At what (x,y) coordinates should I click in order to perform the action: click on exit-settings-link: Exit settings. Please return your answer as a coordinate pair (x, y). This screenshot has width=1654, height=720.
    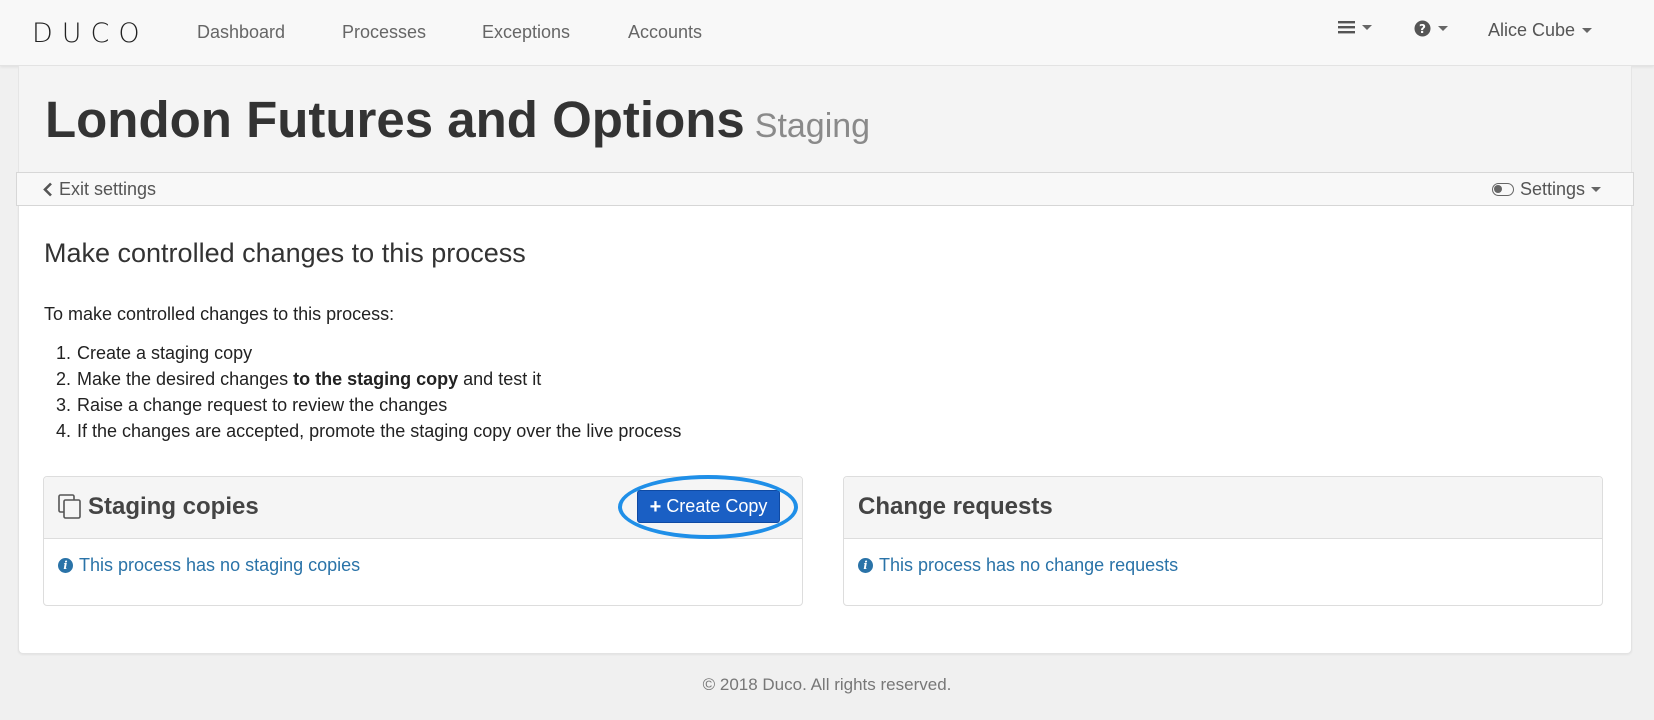
    Looking at the image, I should click on (99, 189).